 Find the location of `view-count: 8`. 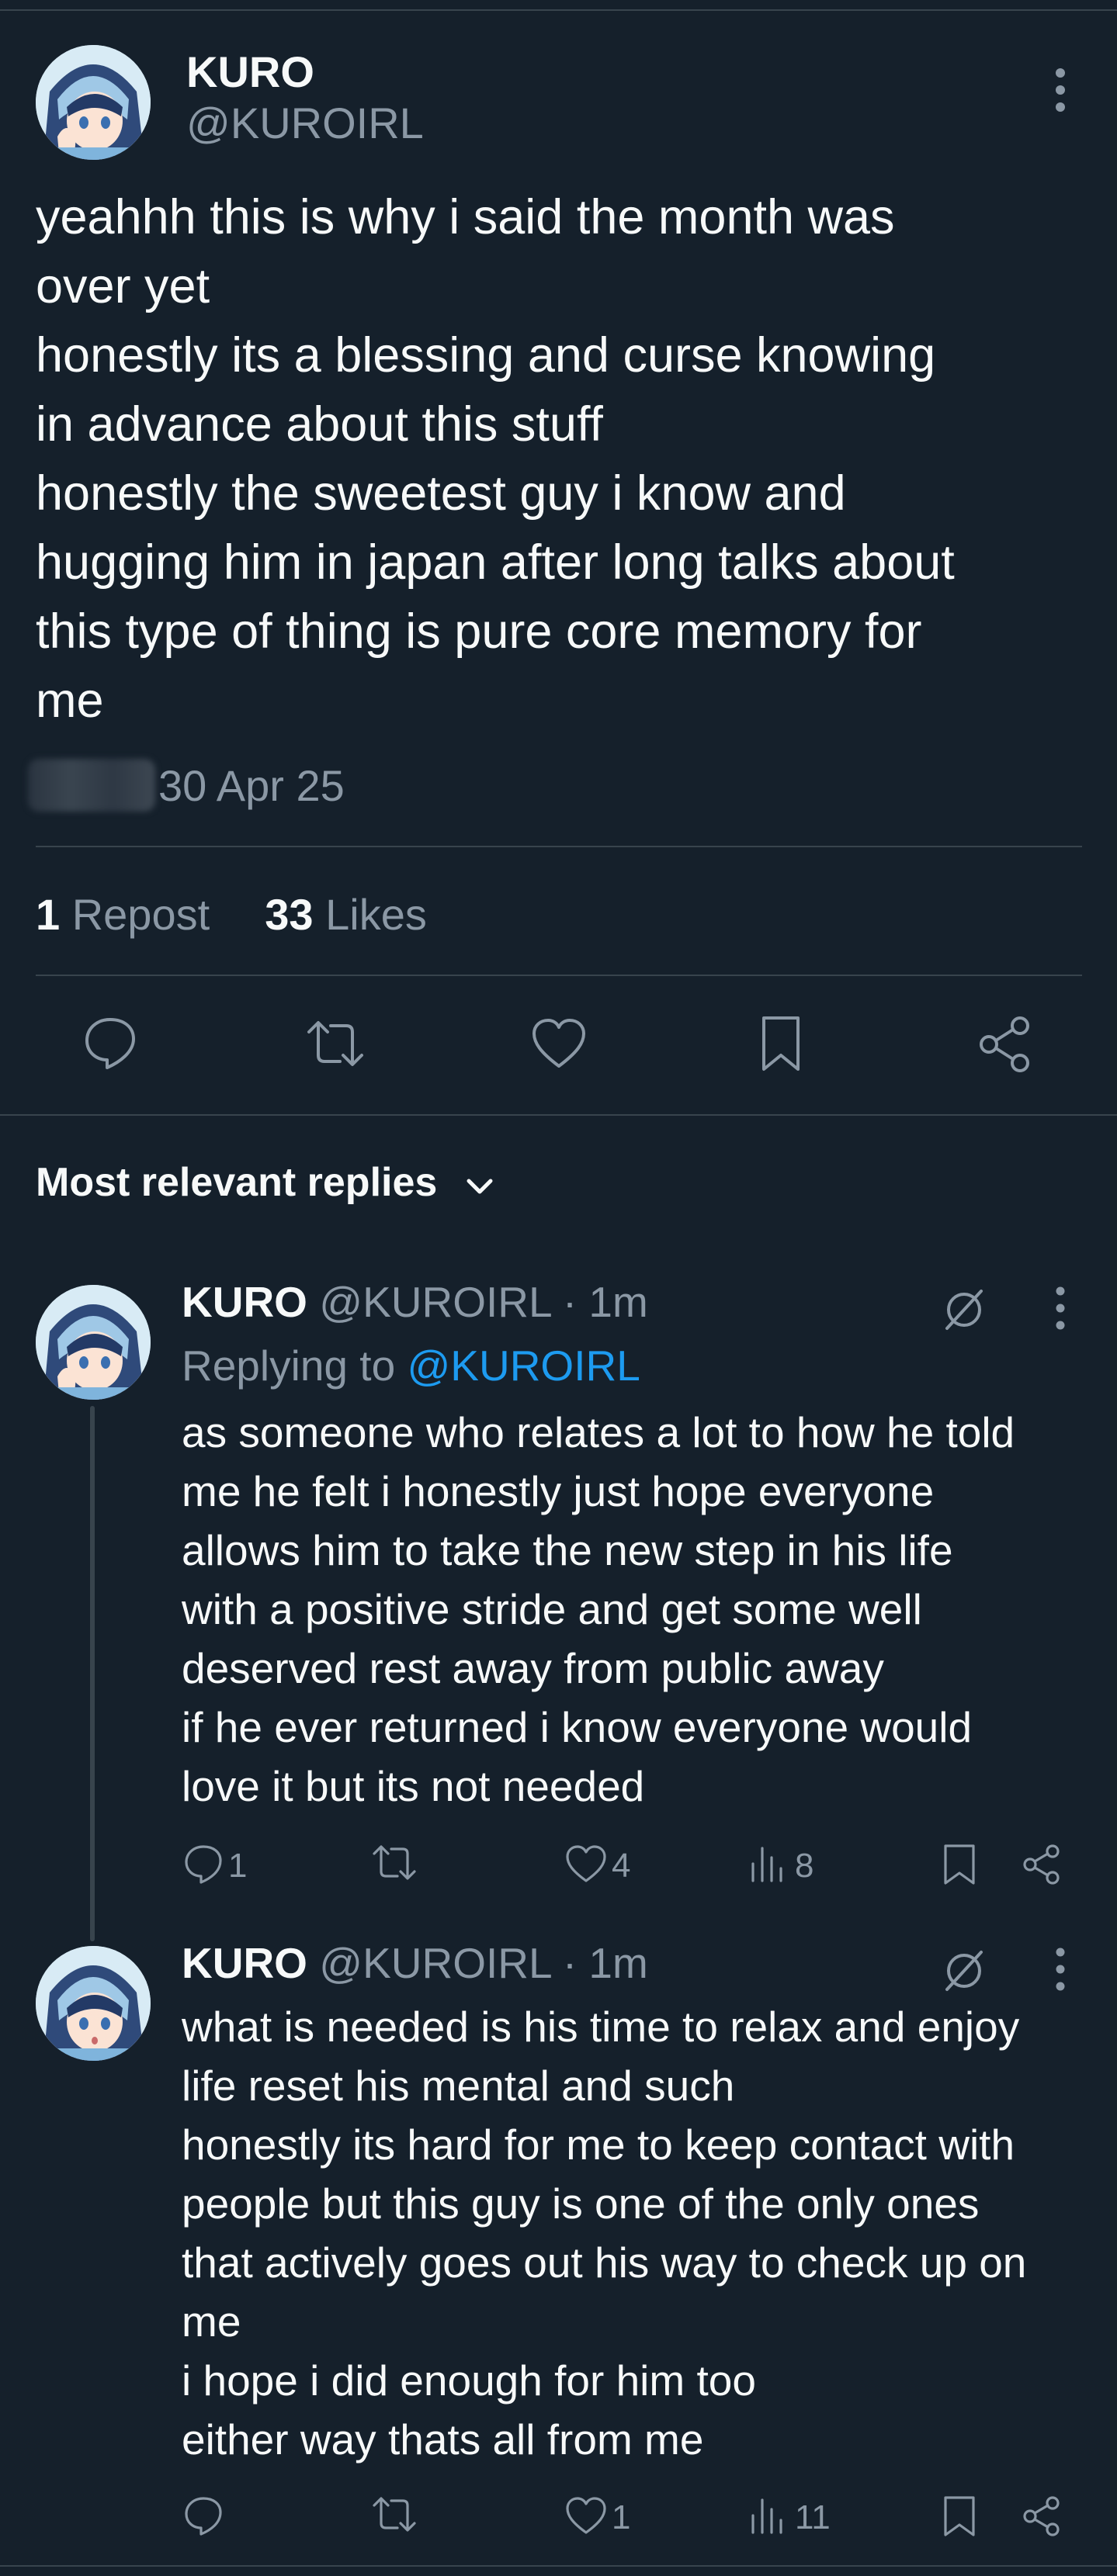

view-count: 8 is located at coordinates (805, 1866).